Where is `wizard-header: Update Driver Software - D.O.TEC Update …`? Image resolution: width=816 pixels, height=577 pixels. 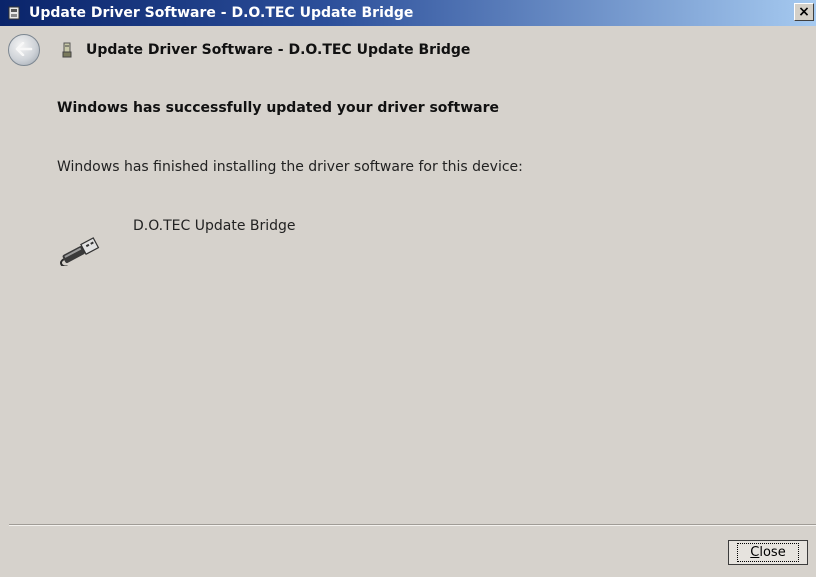 wizard-header: Update Driver Software - D.O.TEC Update … is located at coordinates (408, 50).